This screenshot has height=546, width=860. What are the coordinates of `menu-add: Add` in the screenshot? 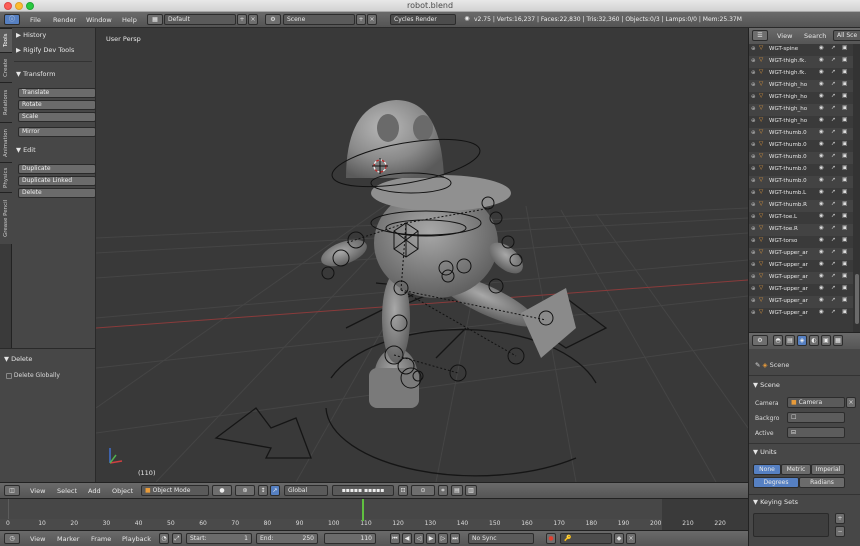 It's located at (94, 491).